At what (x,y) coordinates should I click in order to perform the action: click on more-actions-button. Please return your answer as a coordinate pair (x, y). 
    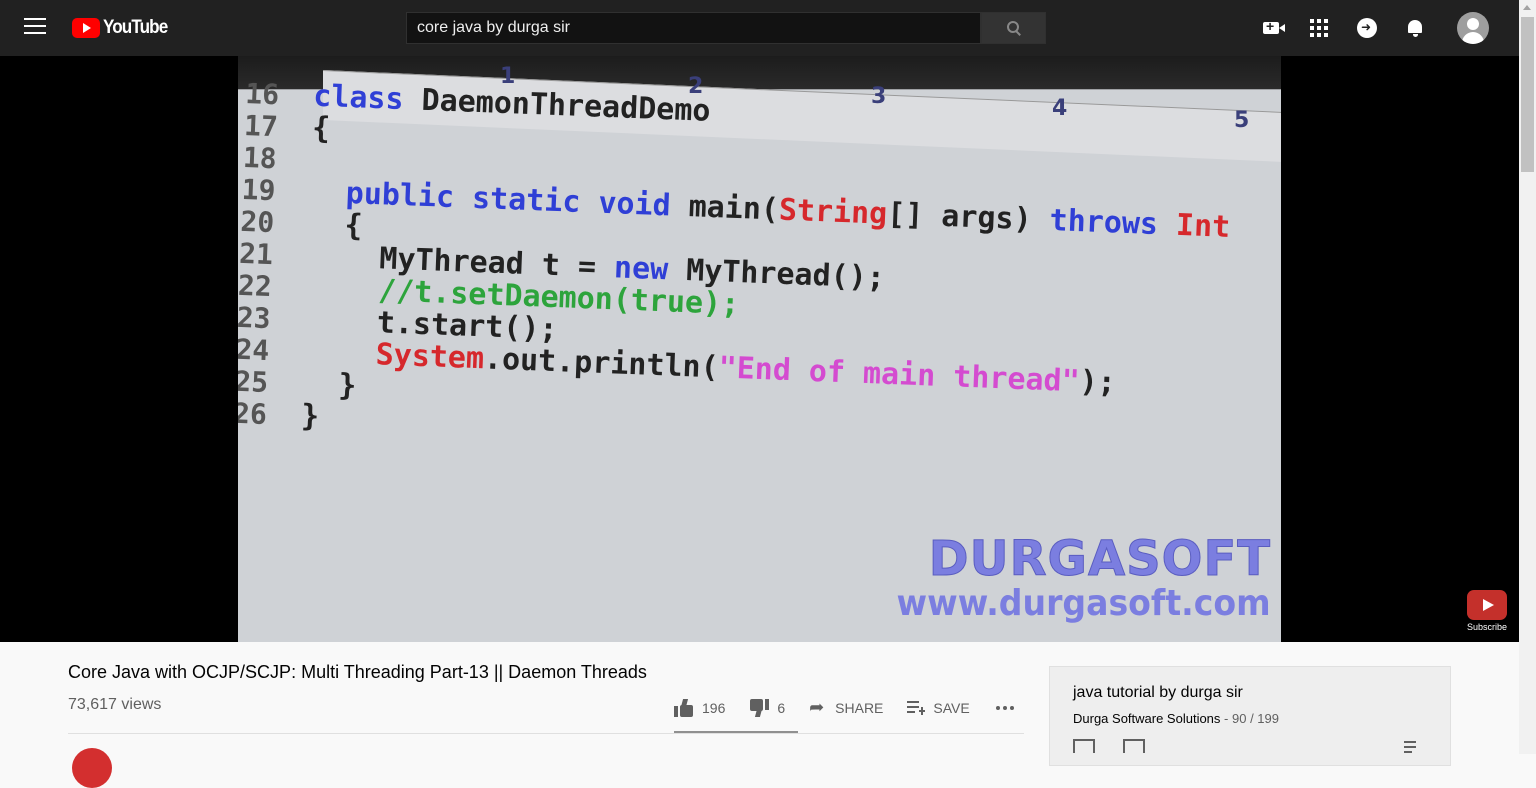
    Looking at the image, I should click on (1004, 708).